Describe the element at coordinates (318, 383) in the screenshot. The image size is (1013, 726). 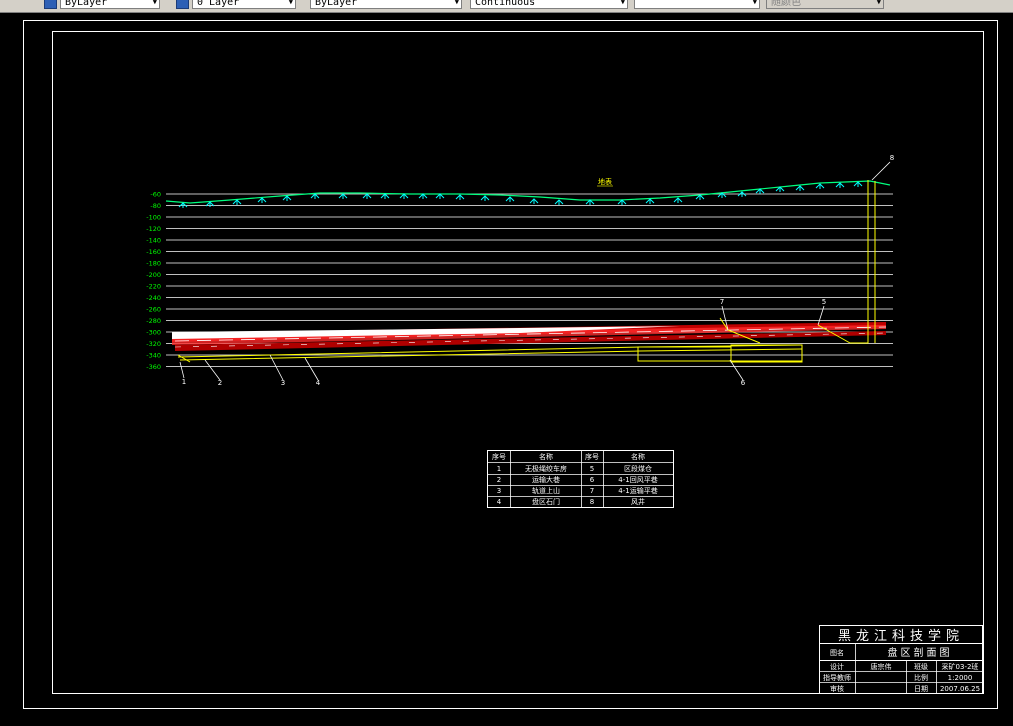
I see `callout-number: 4` at that location.